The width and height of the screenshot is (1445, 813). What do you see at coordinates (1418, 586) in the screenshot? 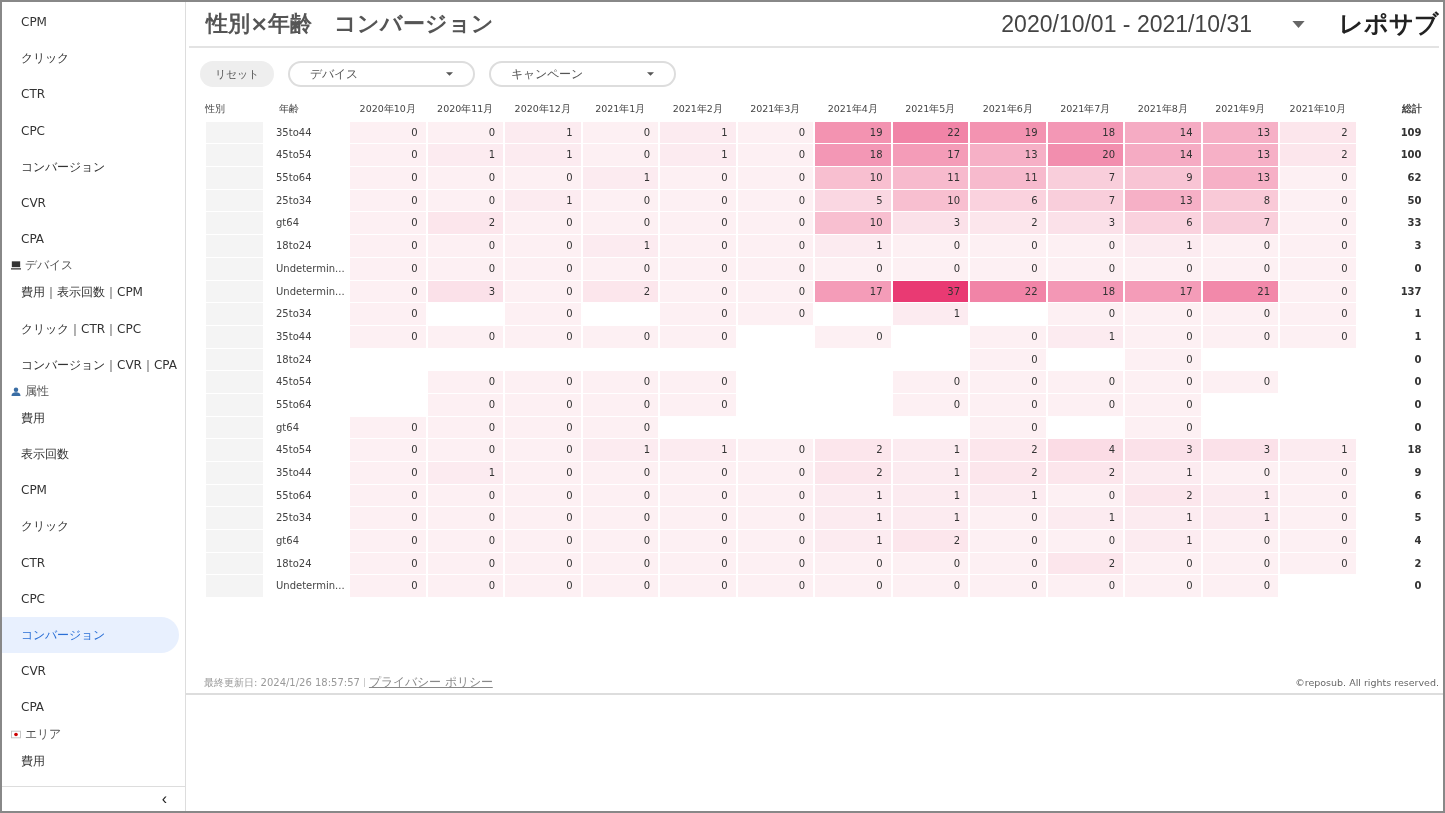
I see `table-cell-text: 0` at bounding box center [1418, 586].